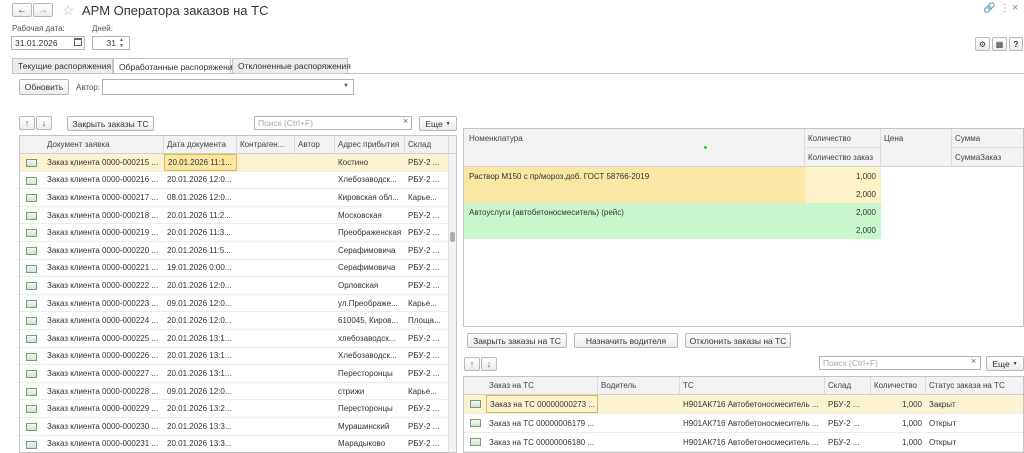 The height and width of the screenshot is (453, 1024). Describe the element at coordinates (634, 148) in the screenshot. I see `col-nomenclature: Номенклатура` at that location.